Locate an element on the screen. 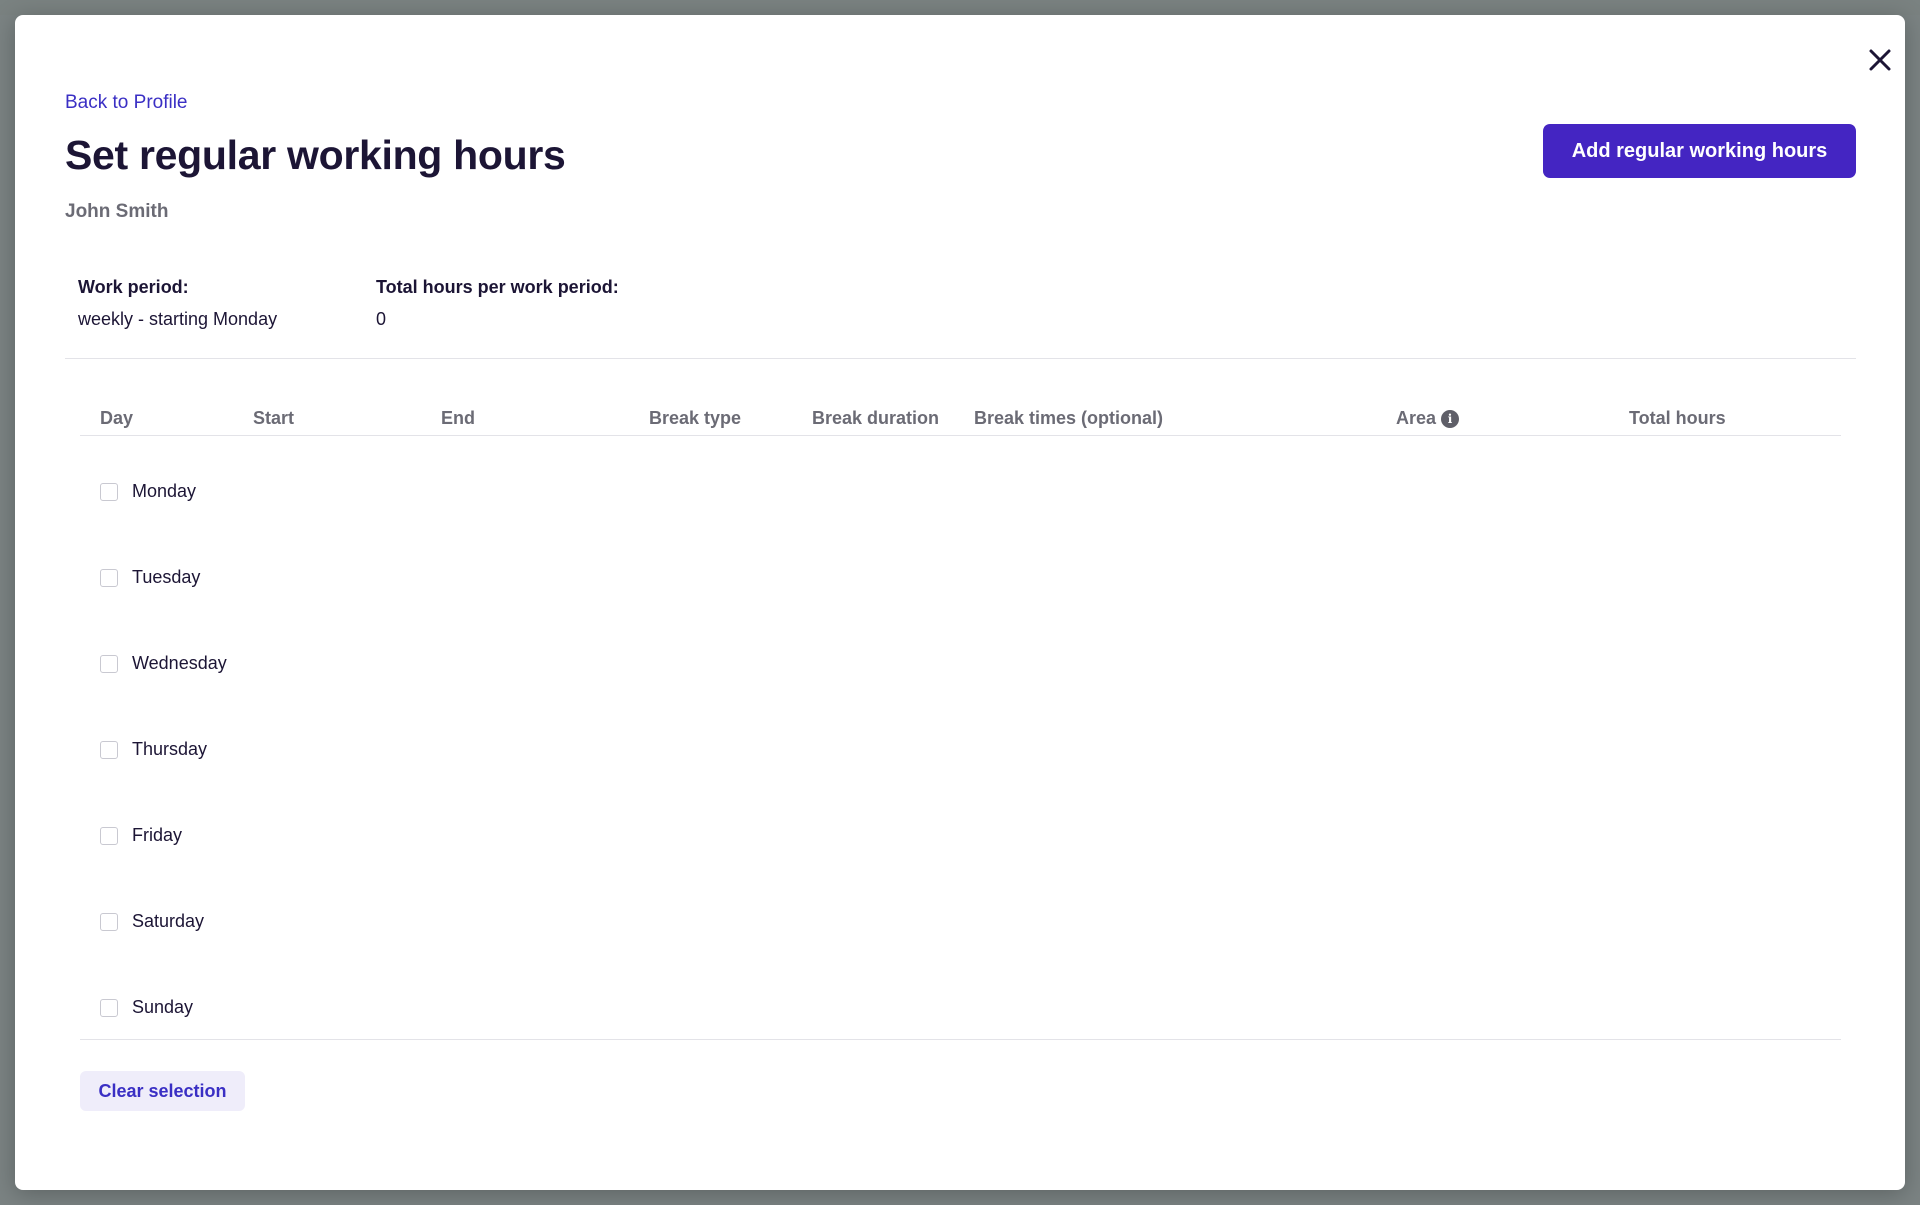  day-checkbox-thursday is located at coordinates (109, 749).